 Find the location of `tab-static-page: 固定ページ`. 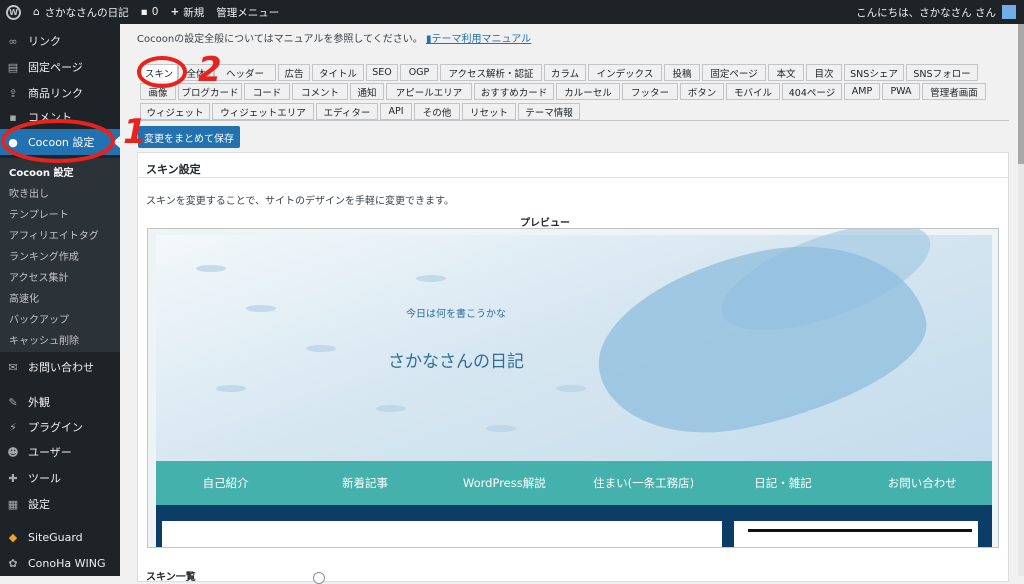

tab-static-page: 固定ページ is located at coordinates (734, 72).